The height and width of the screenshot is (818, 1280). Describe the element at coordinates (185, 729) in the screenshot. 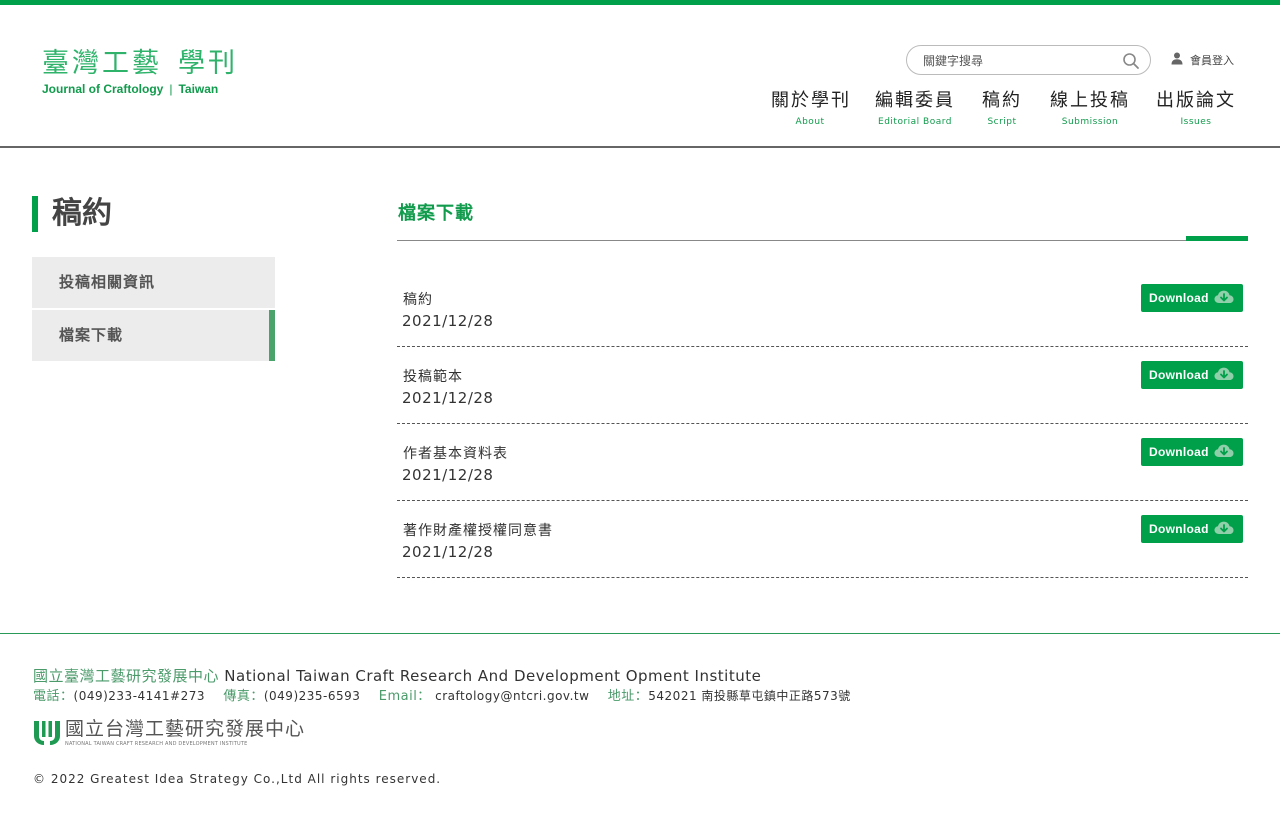

I see `footer-logo-cn: 國立台灣工藝研究發展中心` at that location.